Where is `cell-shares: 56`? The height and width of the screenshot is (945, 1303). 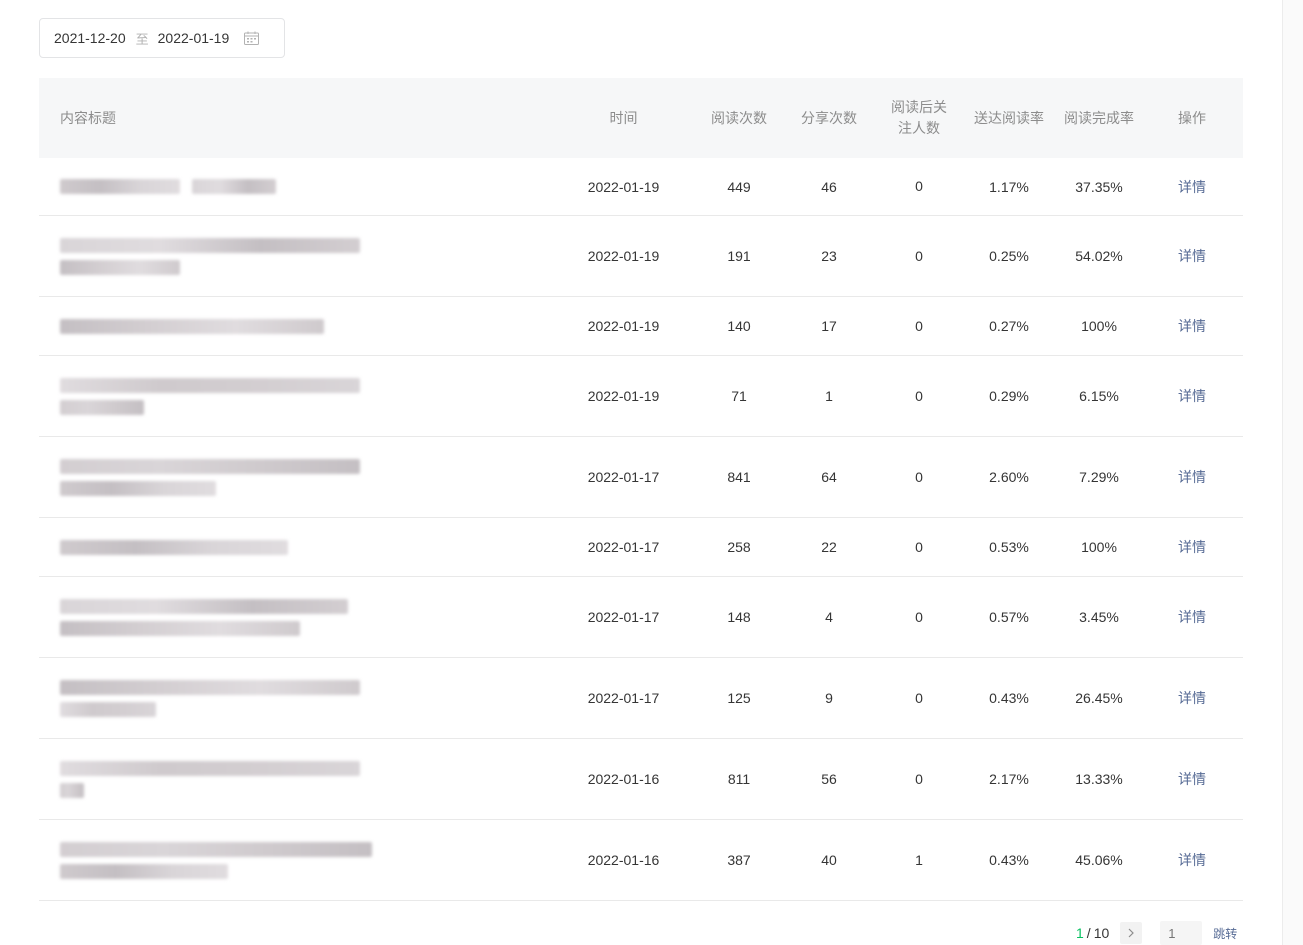
cell-shares: 56 is located at coordinates (829, 779).